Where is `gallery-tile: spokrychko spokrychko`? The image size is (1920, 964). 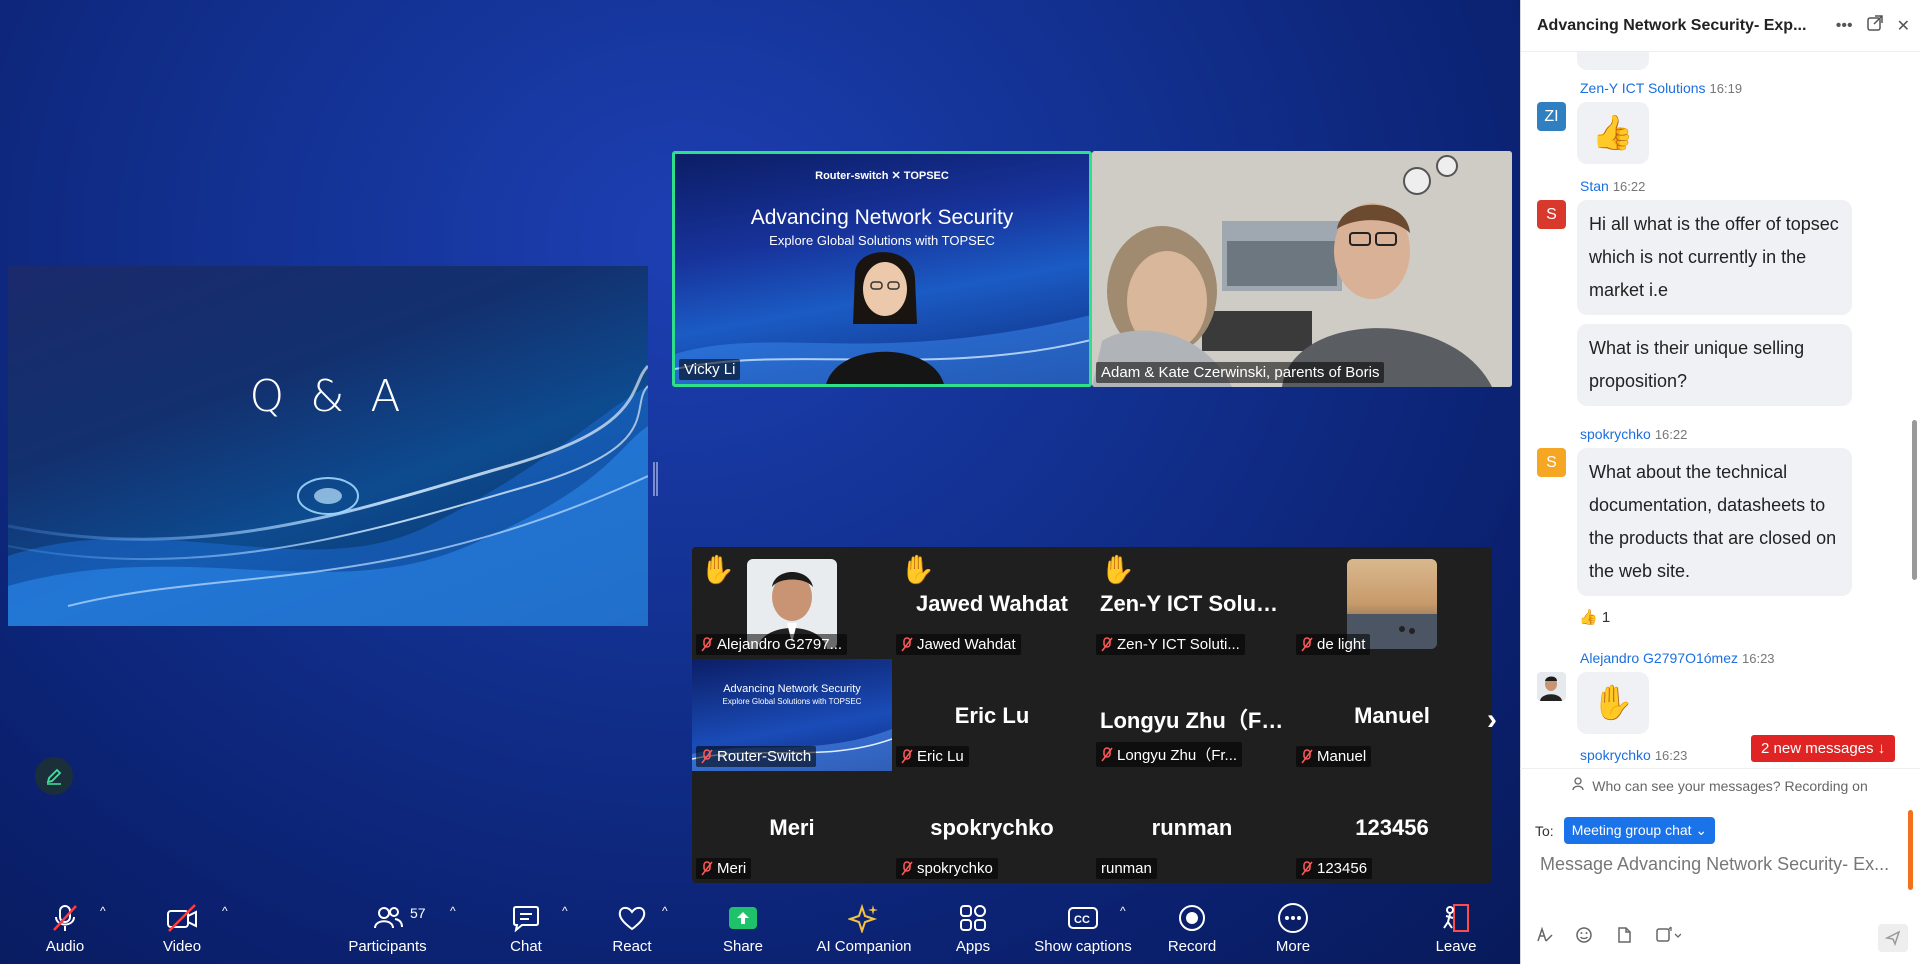 gallery-tile: spokrychko spokrychko is located at coordinates (992, 827).